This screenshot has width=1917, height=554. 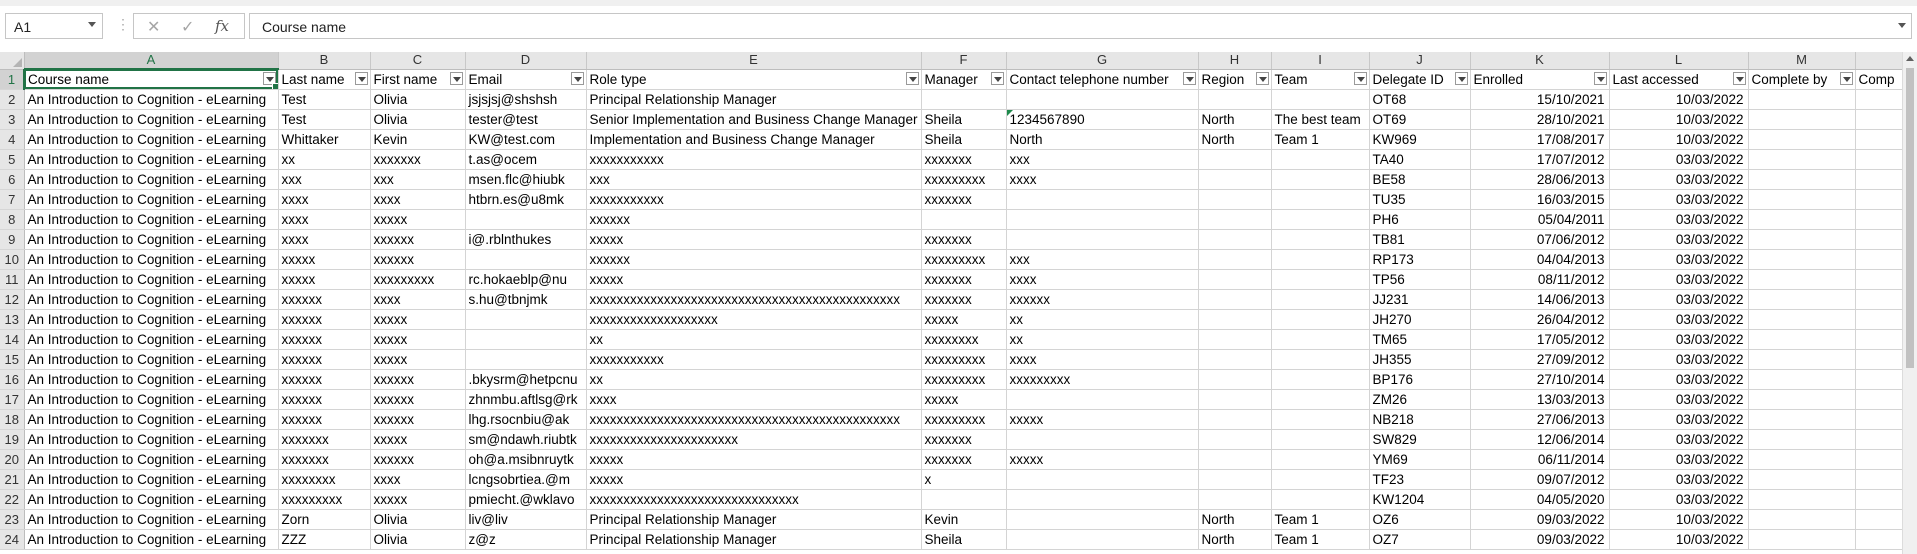 I want to click on row-header: 7, so click(x=12, y=199).